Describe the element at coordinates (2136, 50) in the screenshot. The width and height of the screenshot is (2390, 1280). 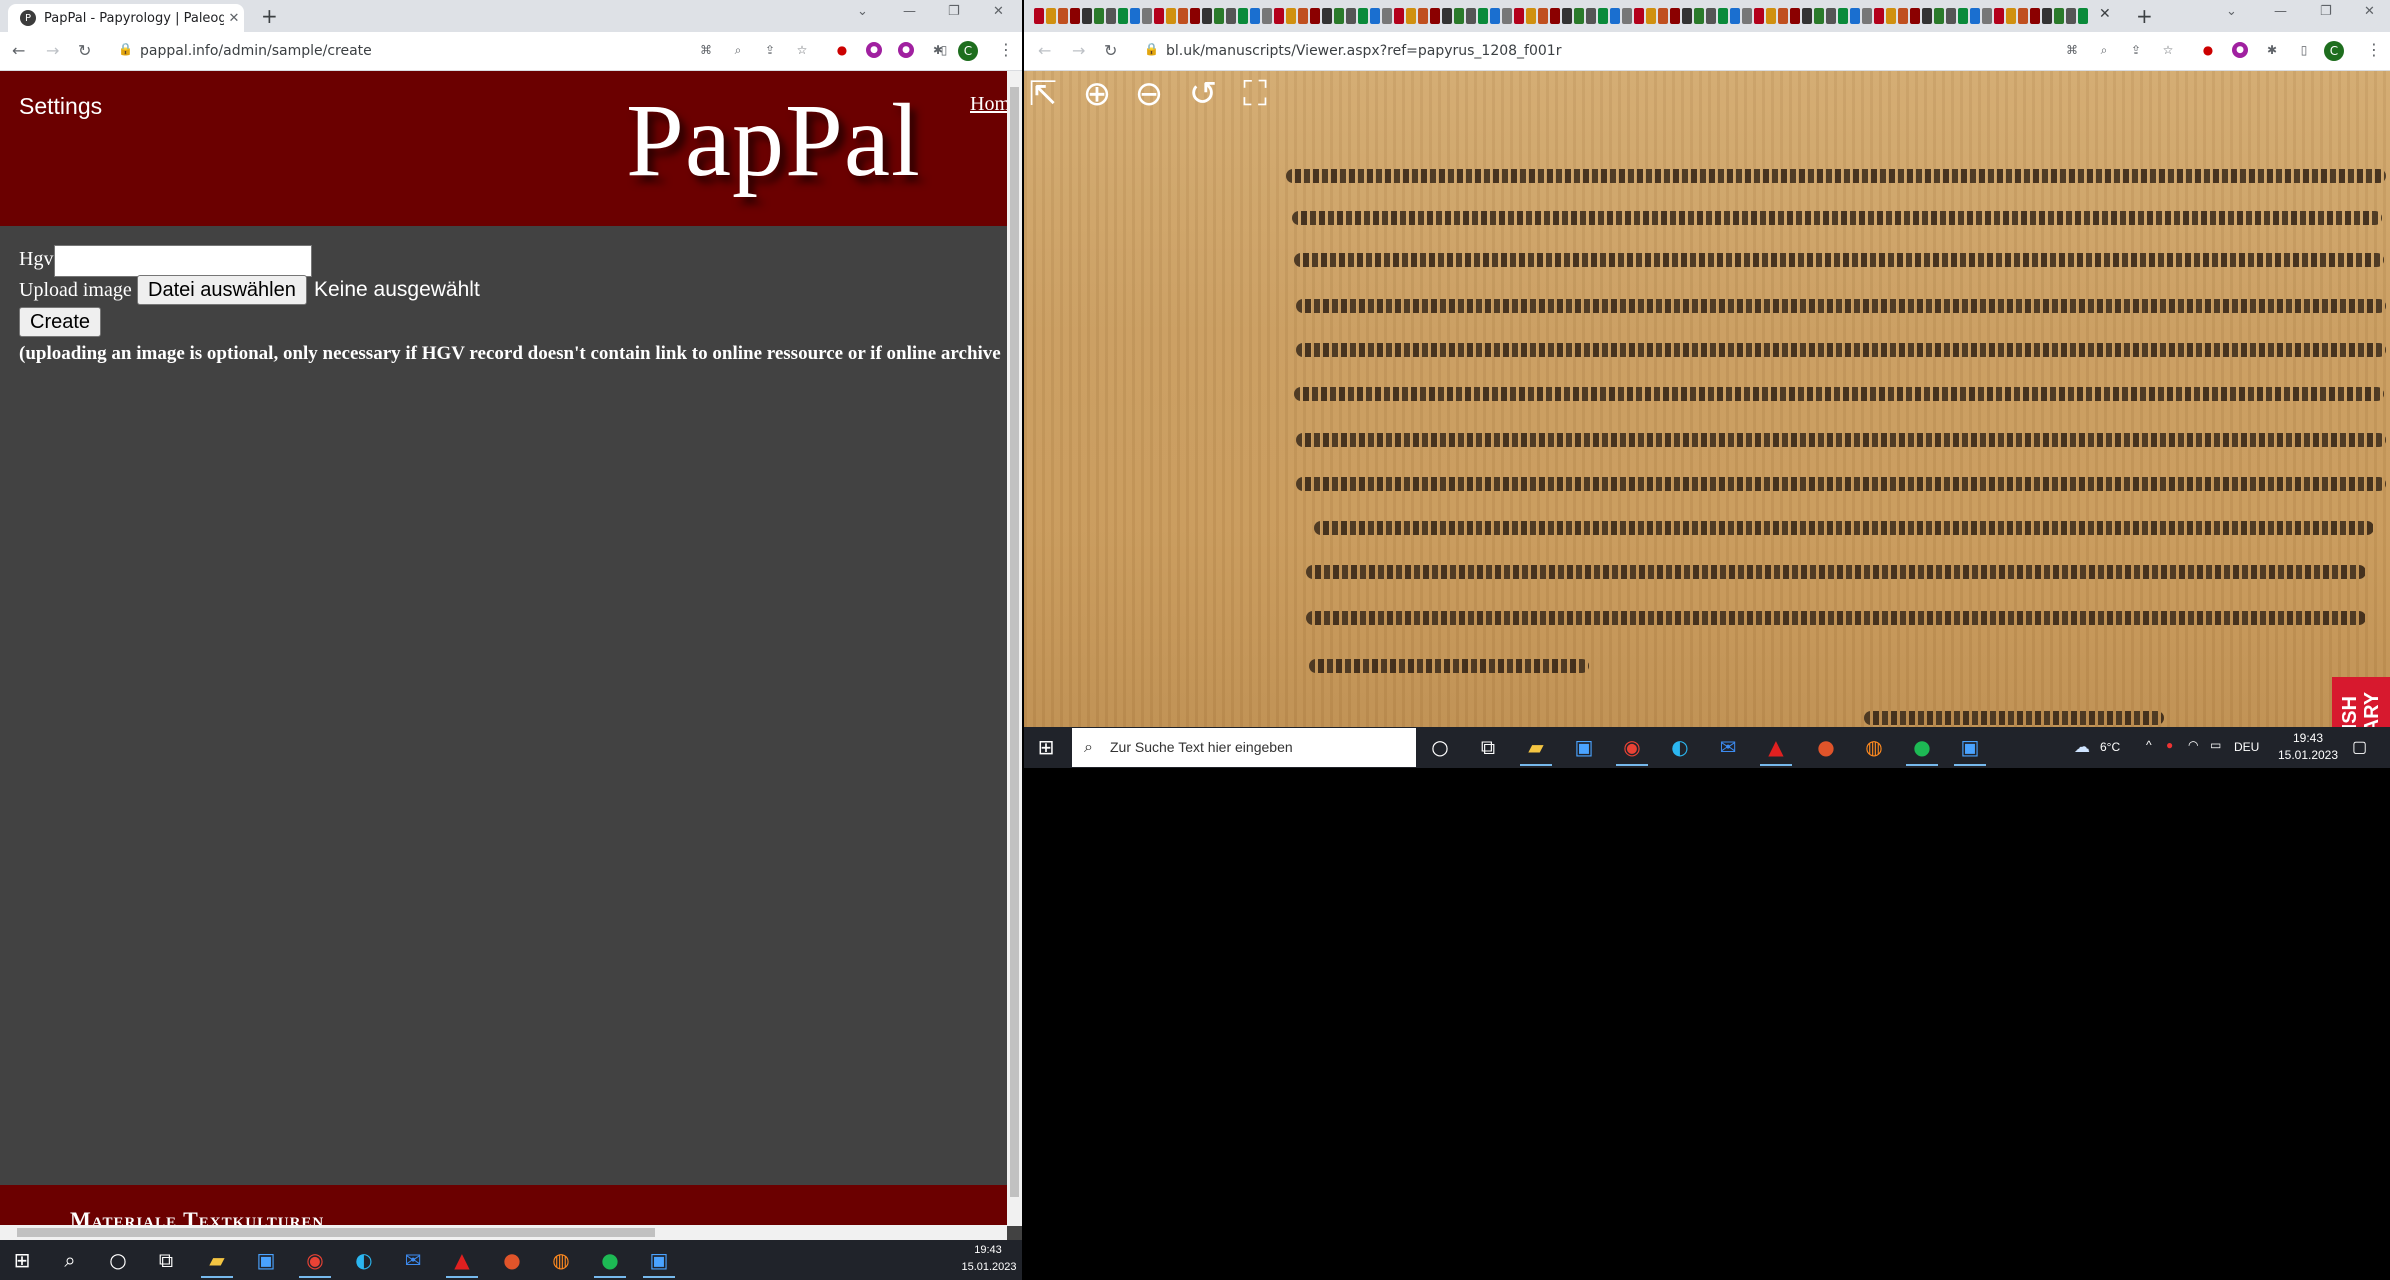
I see `share-icon-right: ⇪` at that location.